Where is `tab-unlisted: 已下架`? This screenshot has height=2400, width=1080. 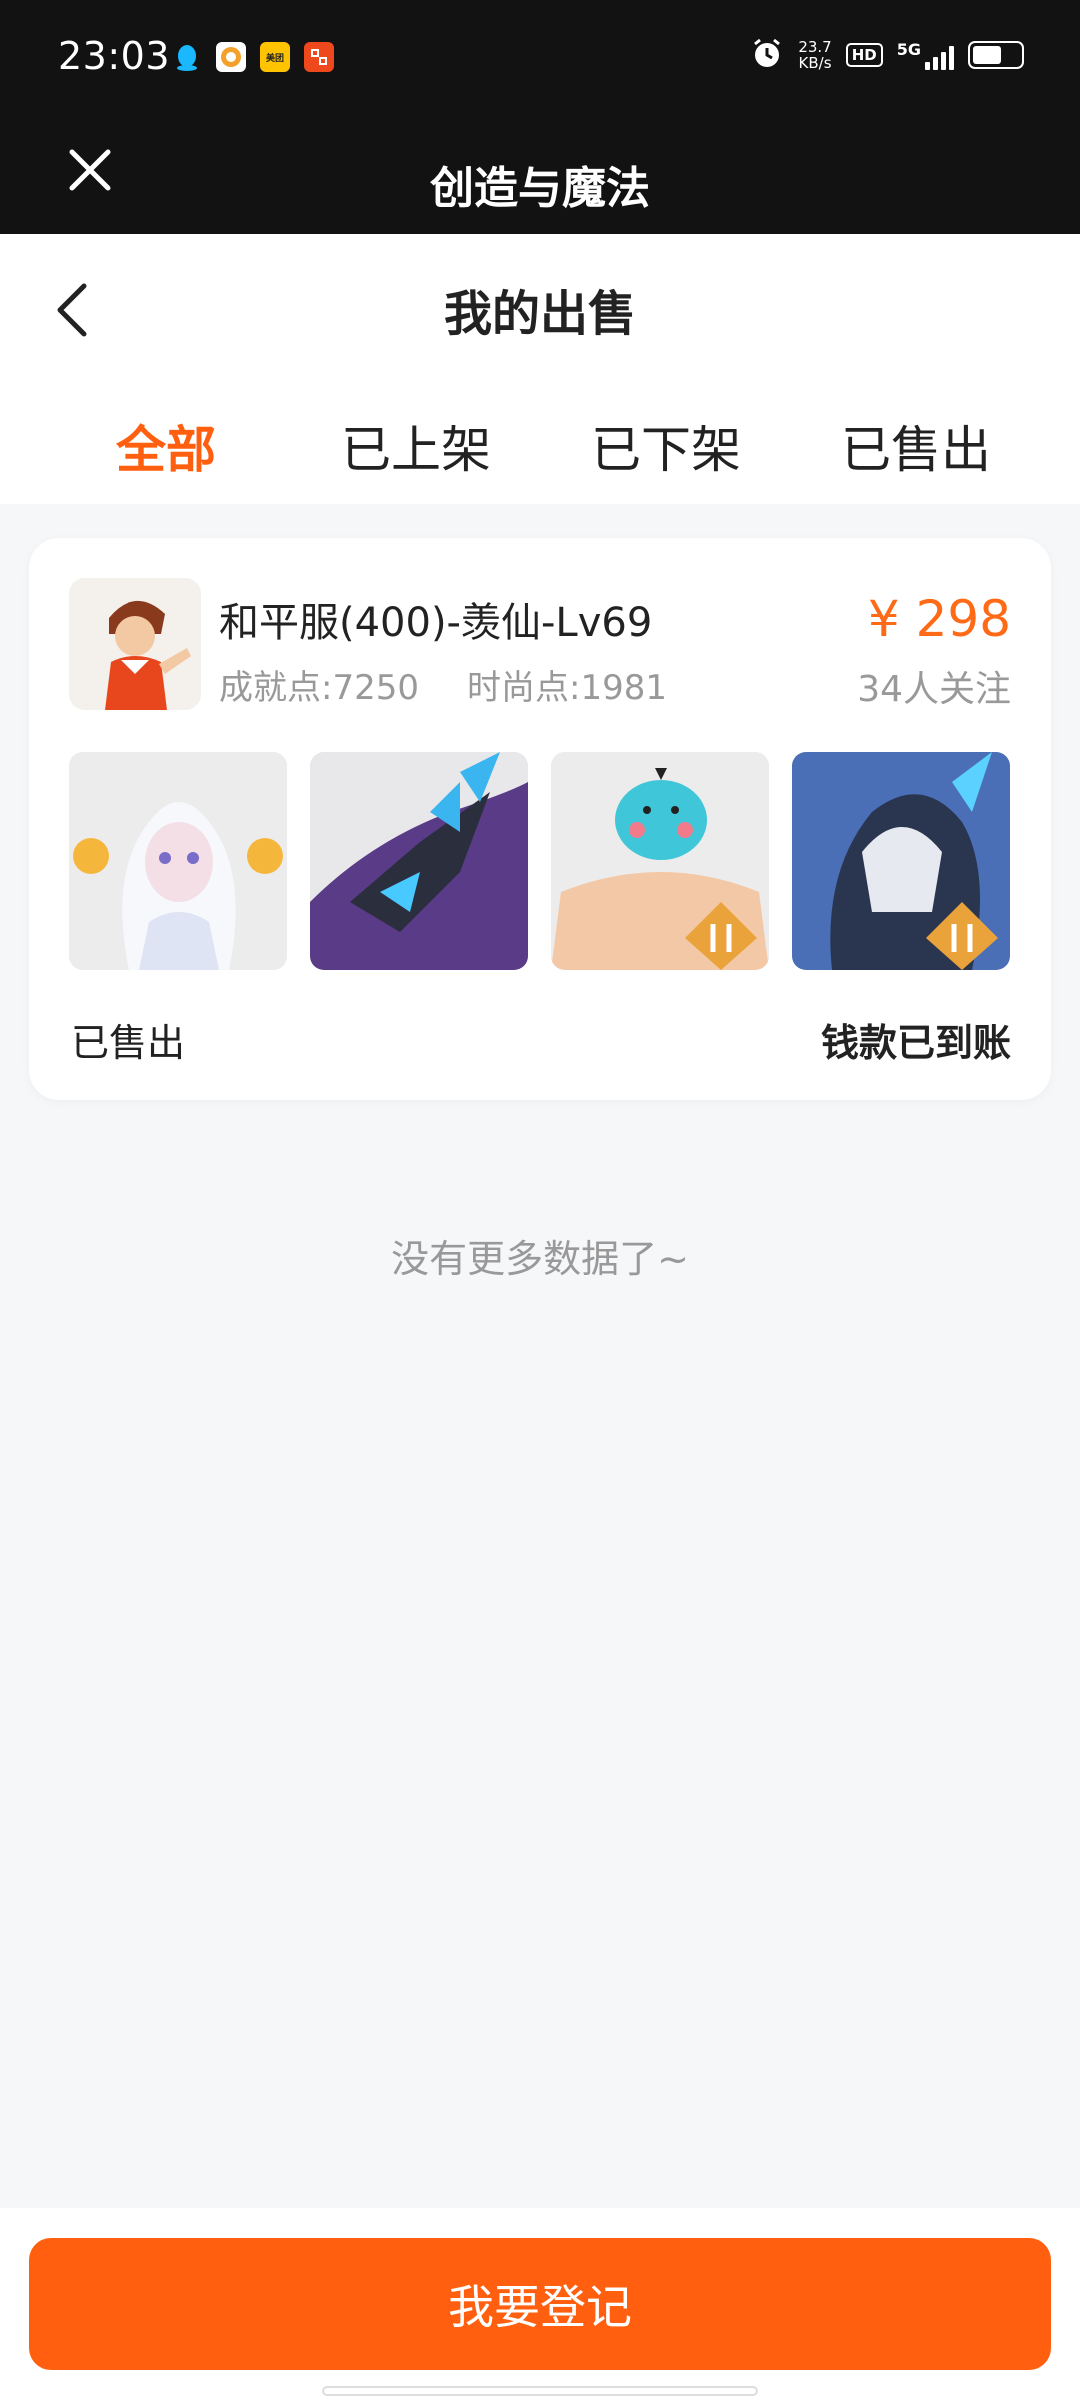
tab-unlisted: 已下架 is located at coordinates (666, 446).